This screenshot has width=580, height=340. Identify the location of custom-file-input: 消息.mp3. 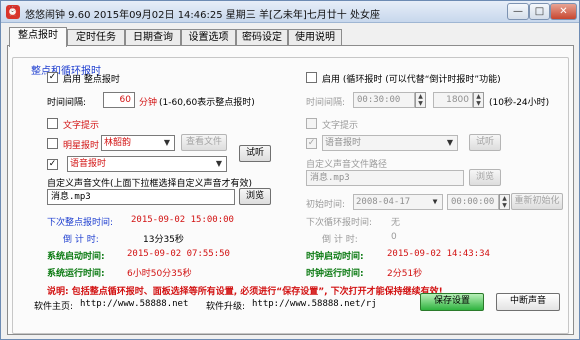
(141, 197).